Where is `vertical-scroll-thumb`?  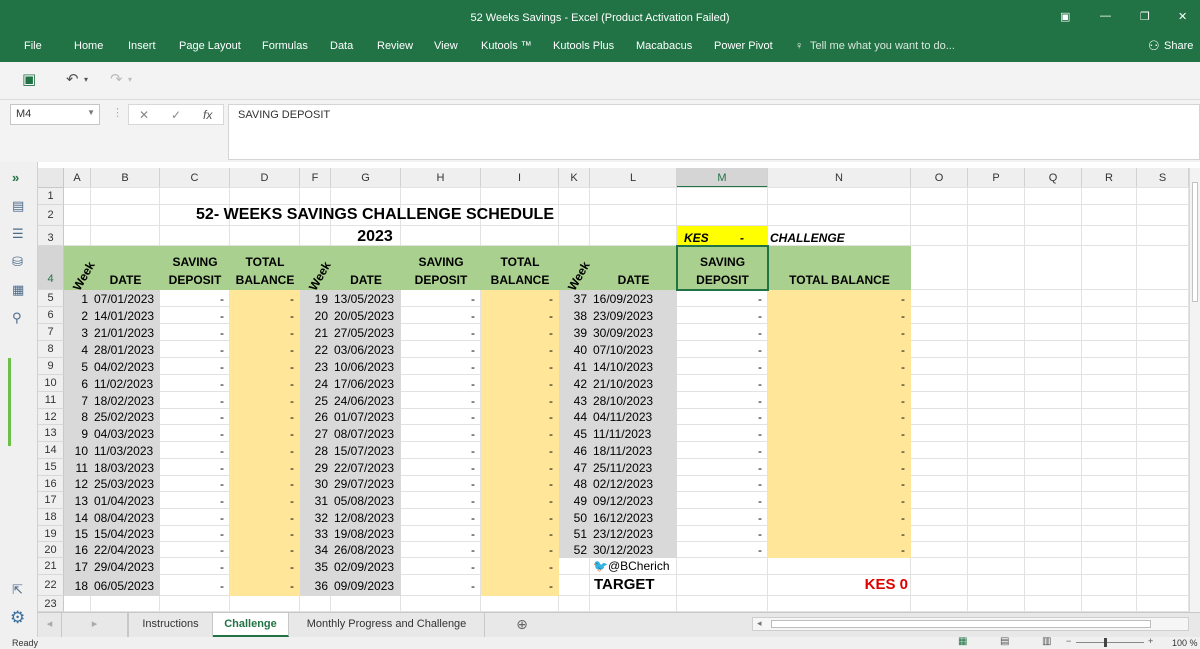 vertical-scroll-thumb is located at coordinates (1195, 242).